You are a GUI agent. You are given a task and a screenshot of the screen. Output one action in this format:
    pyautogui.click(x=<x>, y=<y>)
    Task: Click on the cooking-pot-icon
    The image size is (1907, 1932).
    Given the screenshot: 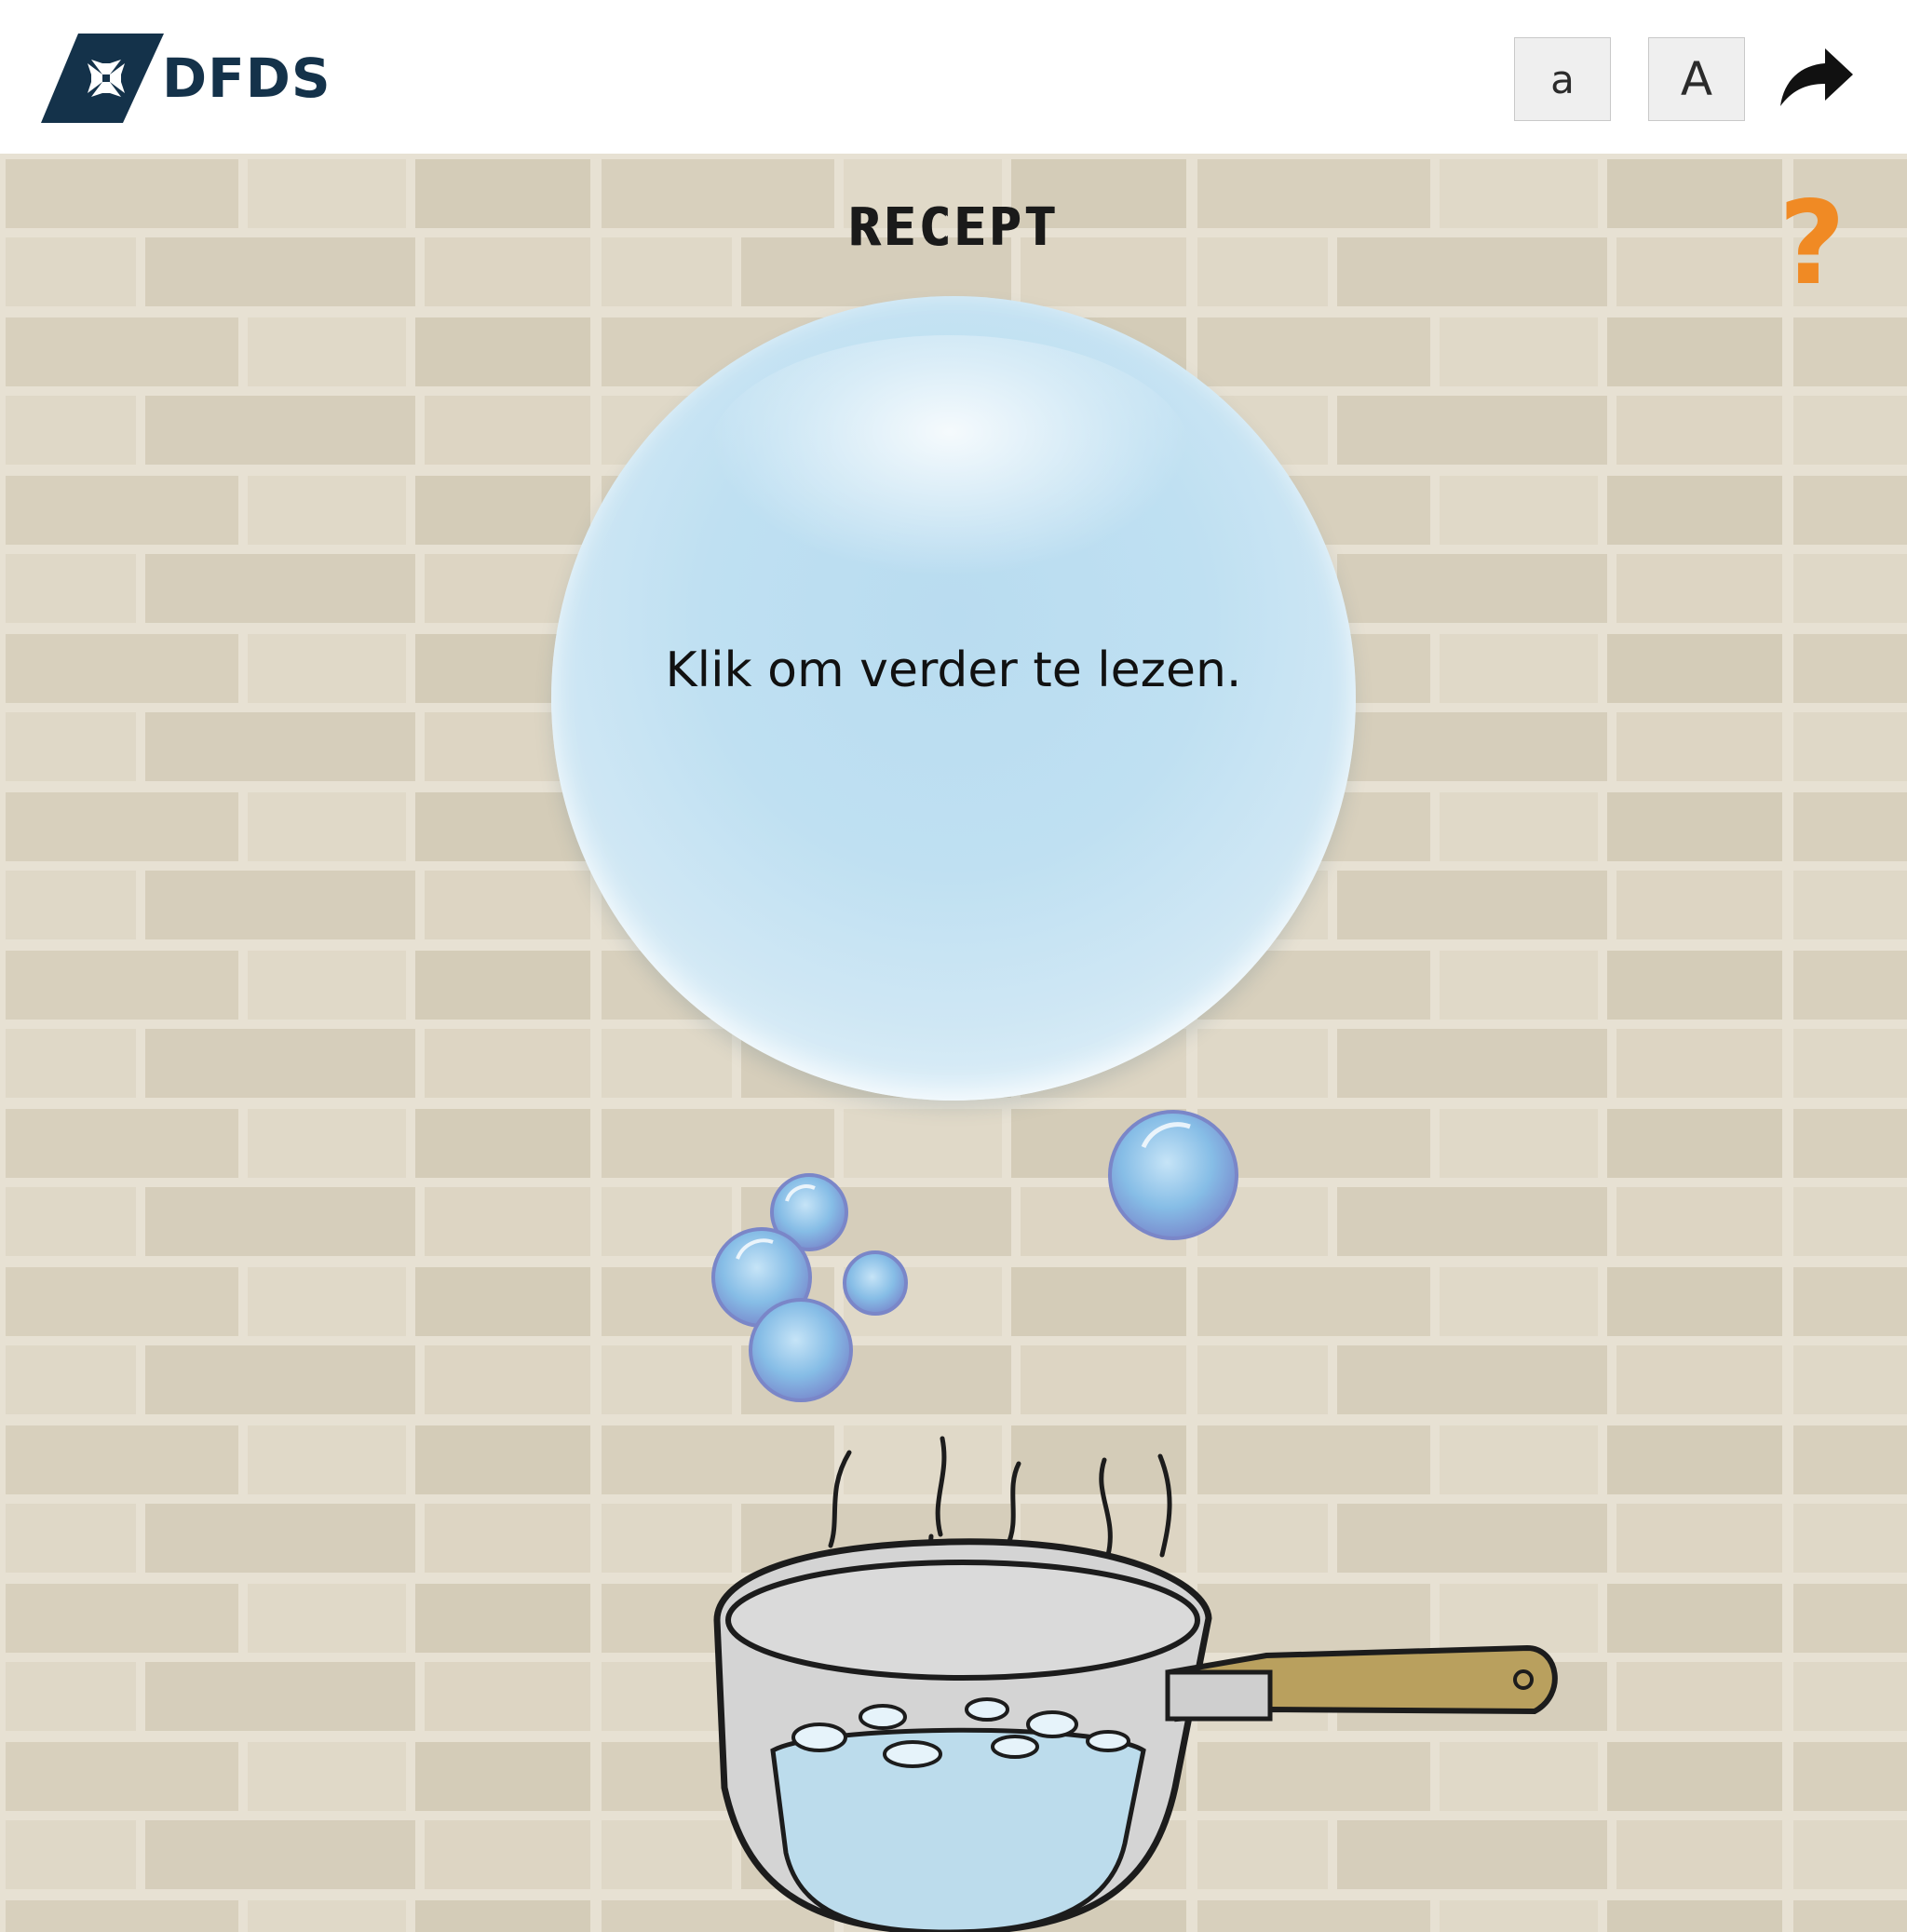 What is the action you would take?
    pyautogui.click(x=1135, y=1684)
    